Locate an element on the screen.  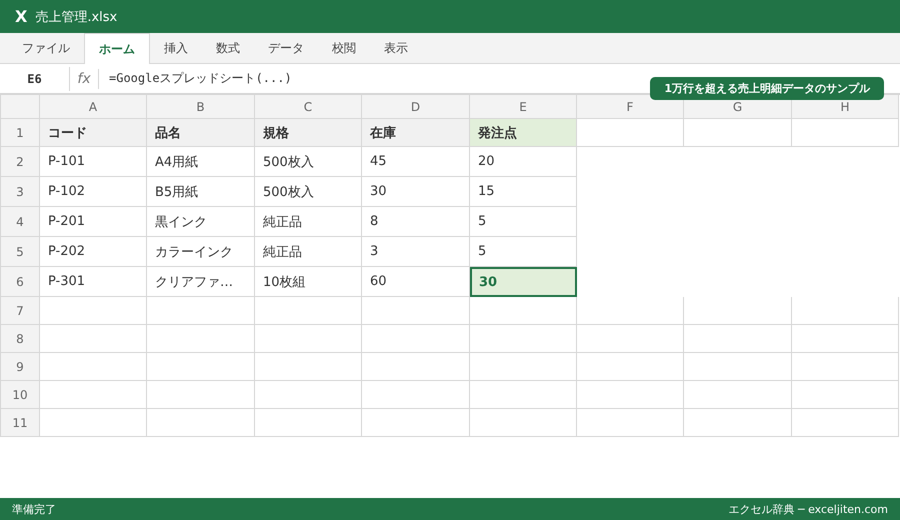
formula-field: =Googleスプレッドシート(...) is located at coordinates (195, 78).